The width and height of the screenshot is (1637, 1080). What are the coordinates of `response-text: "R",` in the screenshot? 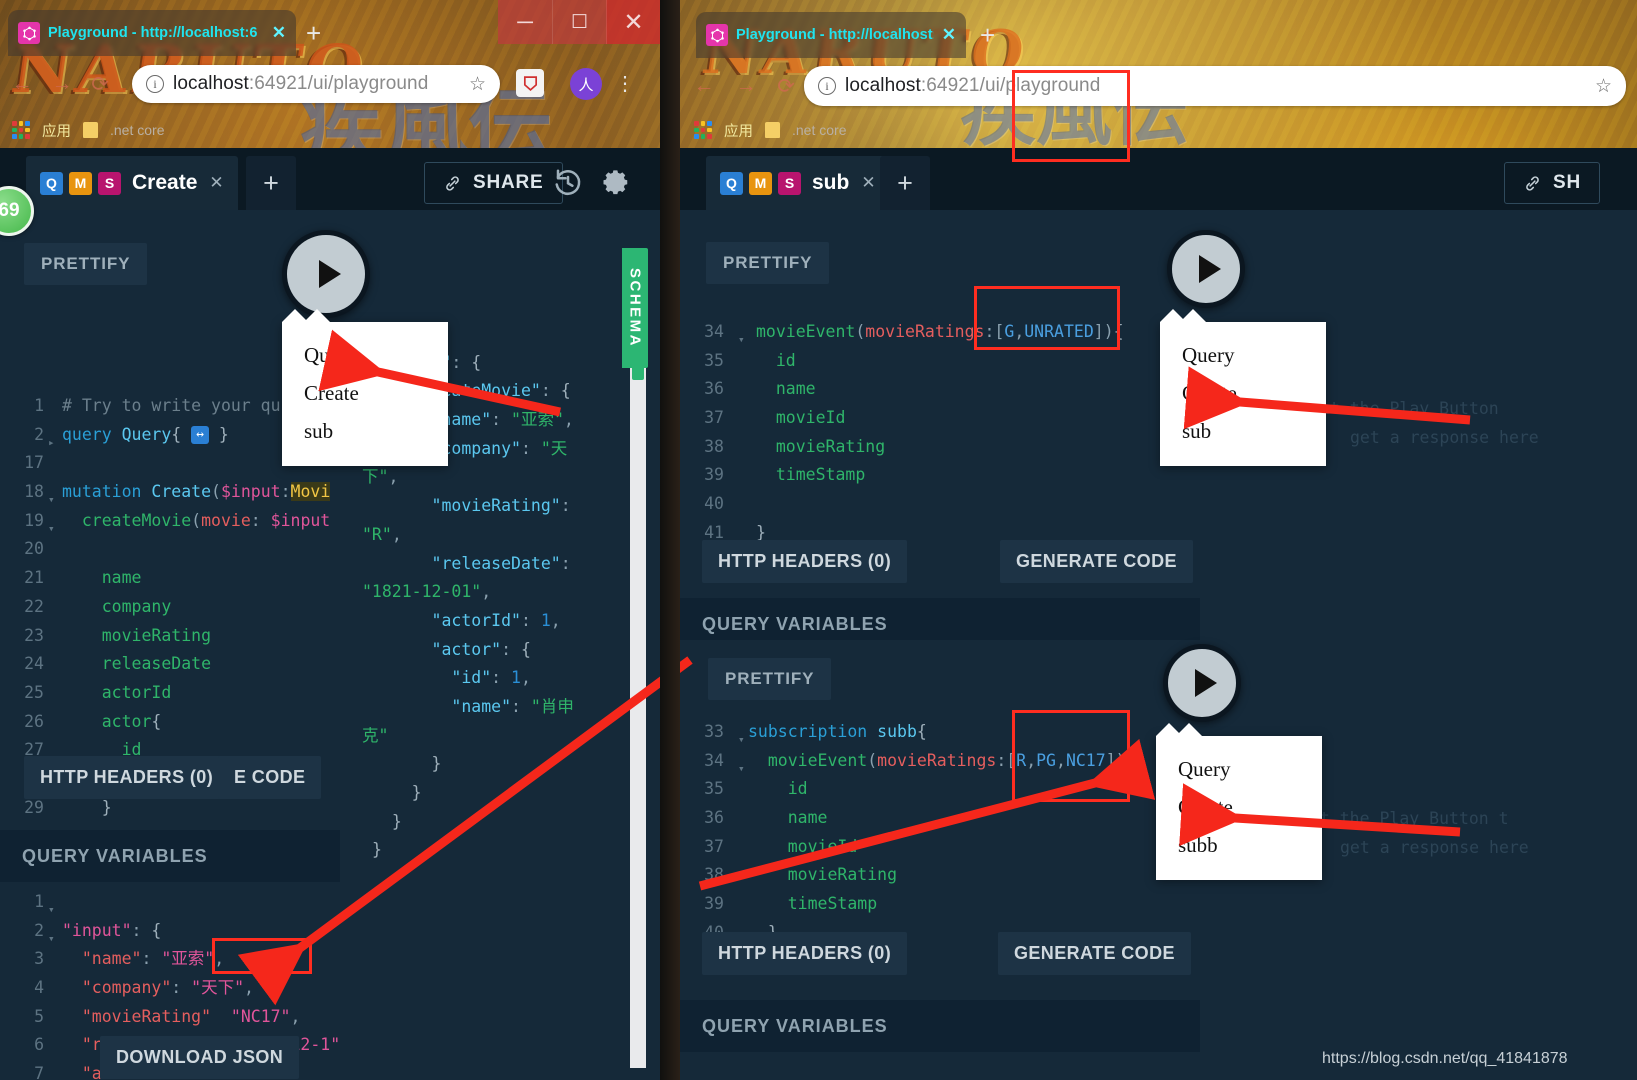 It's located at (382, 534).